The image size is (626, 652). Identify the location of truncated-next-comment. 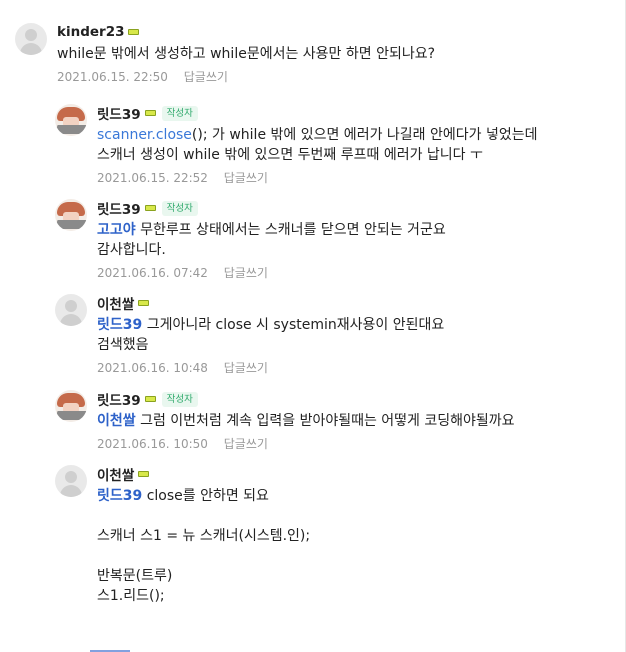
(110, 648).